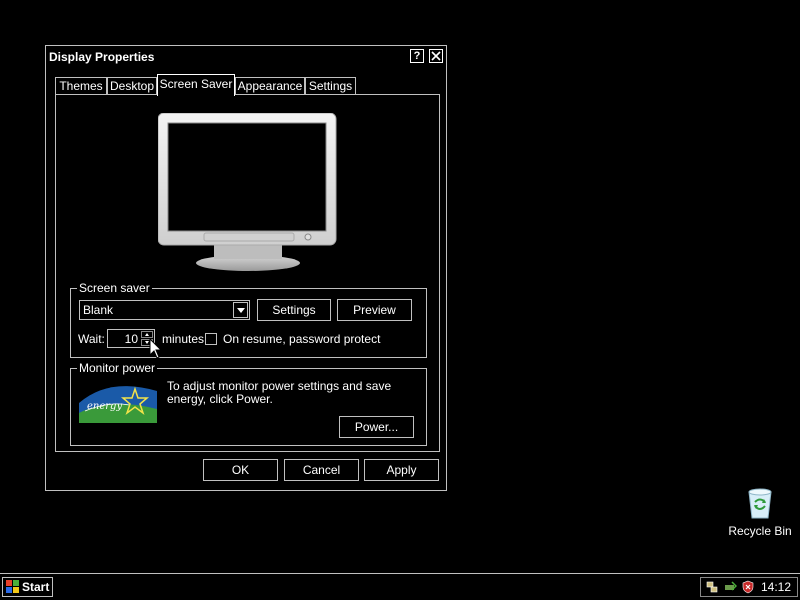 Image resolution: width=800 pixels, height=600 pixels. Describe the element at coordinates (147, 334) in the screenshot. I see `spin-up-icon` at that location.